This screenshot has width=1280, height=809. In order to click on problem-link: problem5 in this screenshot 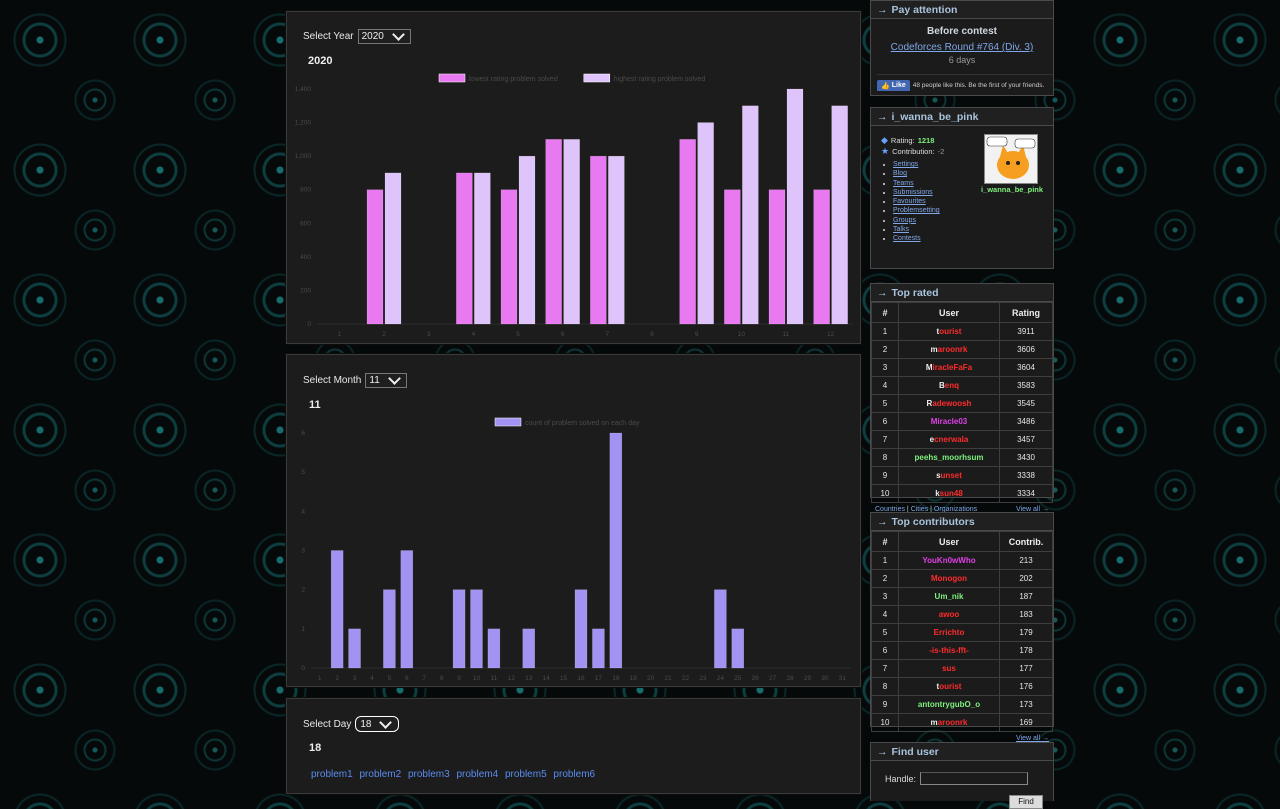, I will do `click(526, 774)`.